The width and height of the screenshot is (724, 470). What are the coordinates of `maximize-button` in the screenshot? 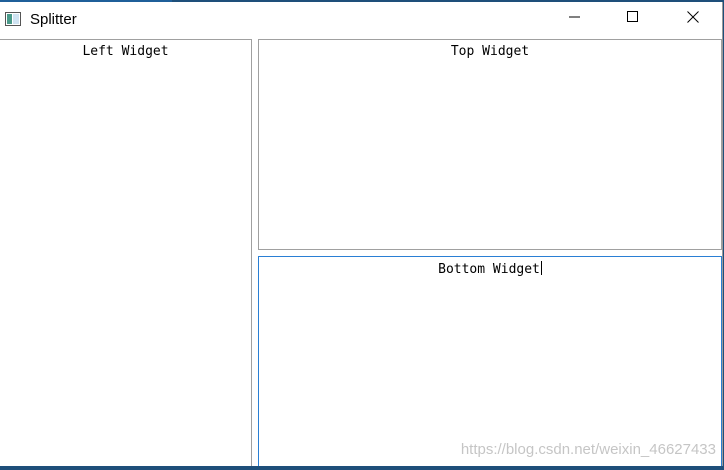 It's located at (633, 19).